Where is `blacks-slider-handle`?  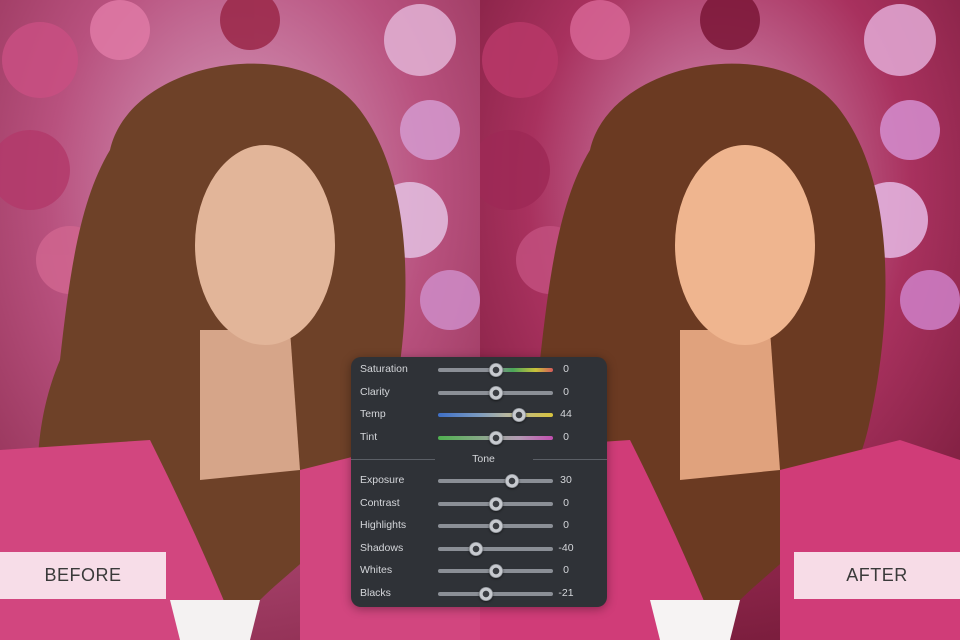 blacks-slider-handle is located at coordinates (486, 594).